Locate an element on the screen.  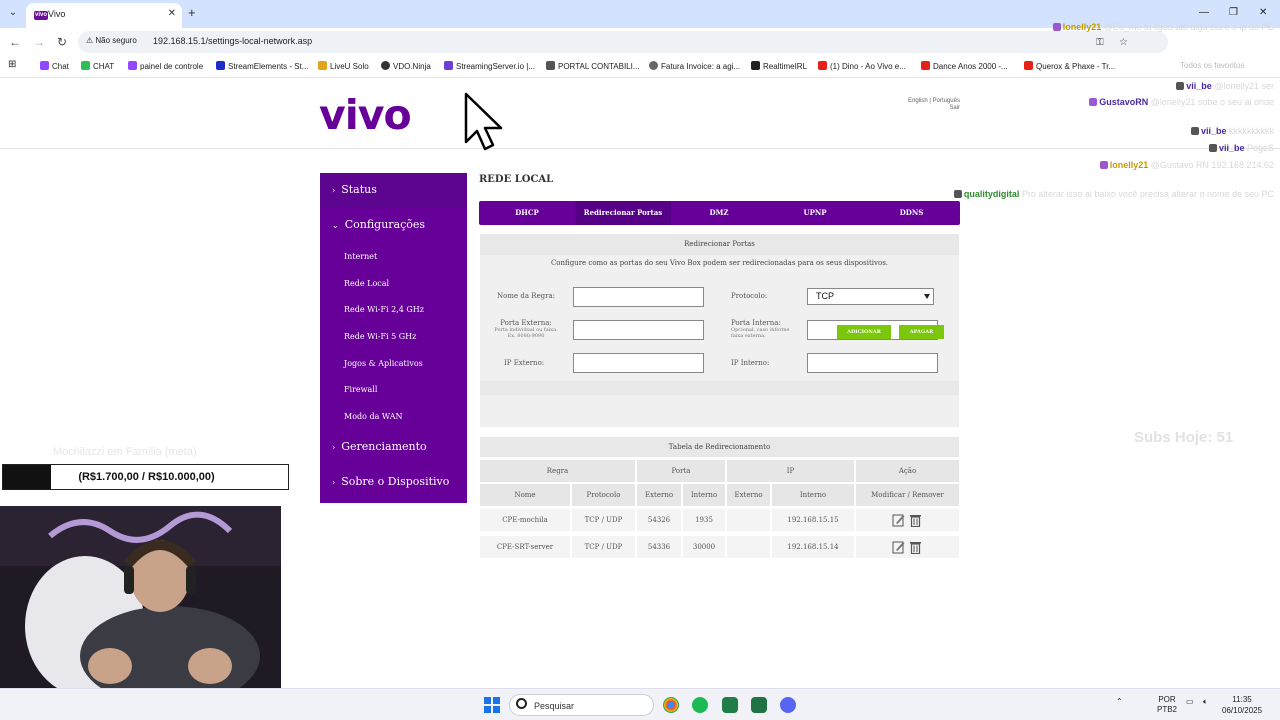
input-language: POR PTB2 is located at coordinates (1167, 705).